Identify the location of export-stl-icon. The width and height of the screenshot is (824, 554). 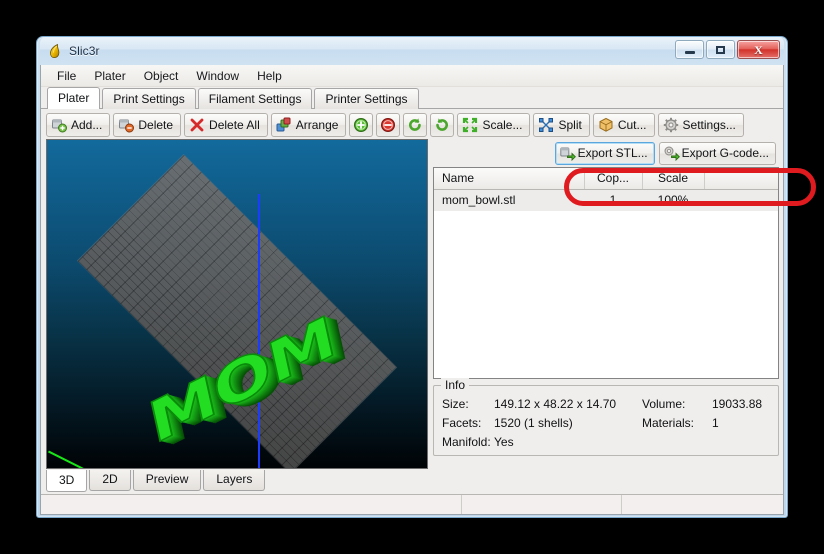
(567, 154).